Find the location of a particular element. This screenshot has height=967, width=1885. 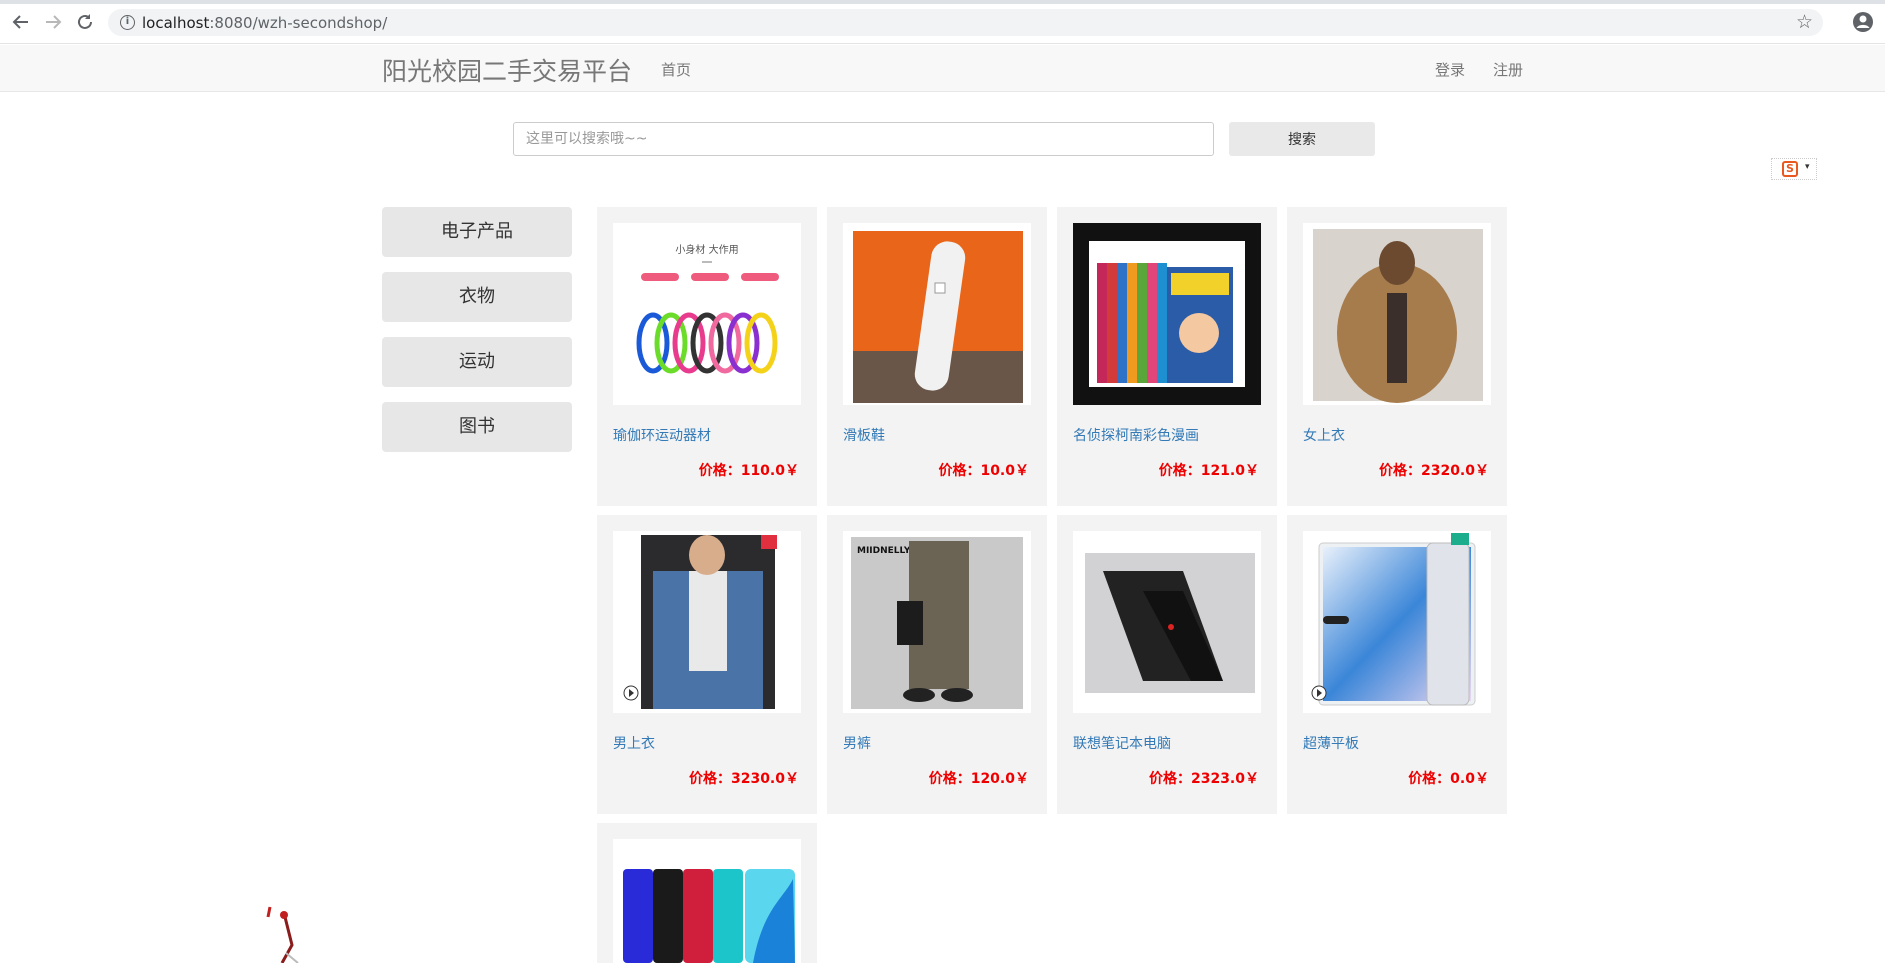

product-price: 价格：2323.0￥ is located at coordinates (1203, 779).